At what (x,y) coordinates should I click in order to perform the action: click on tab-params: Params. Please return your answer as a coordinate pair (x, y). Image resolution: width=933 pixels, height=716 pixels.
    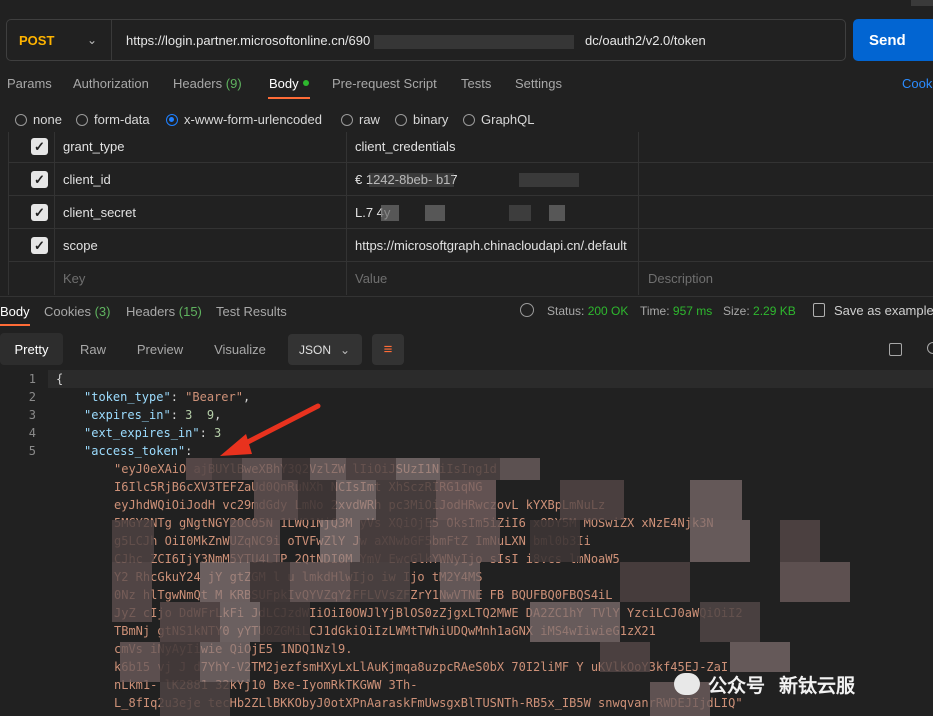
    Looking at the image, I should click on (29, 83).